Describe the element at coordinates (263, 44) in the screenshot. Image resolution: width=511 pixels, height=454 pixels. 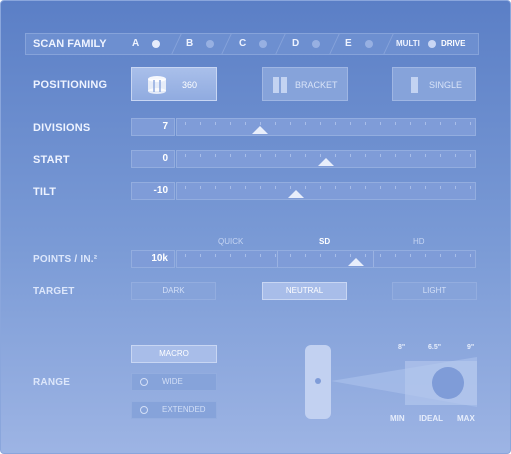
I see `tab-c-indicator-icon` at that location.